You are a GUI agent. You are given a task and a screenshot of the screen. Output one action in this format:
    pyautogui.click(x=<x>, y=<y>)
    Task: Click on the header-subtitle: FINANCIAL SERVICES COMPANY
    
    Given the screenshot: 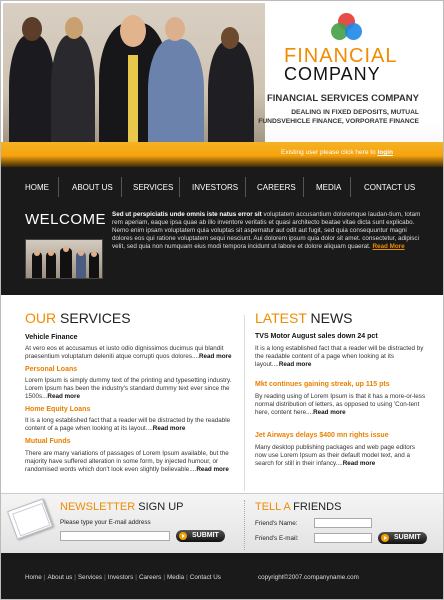 What is the action you would take?
    pyautogui.click(x=342, y=98)
    